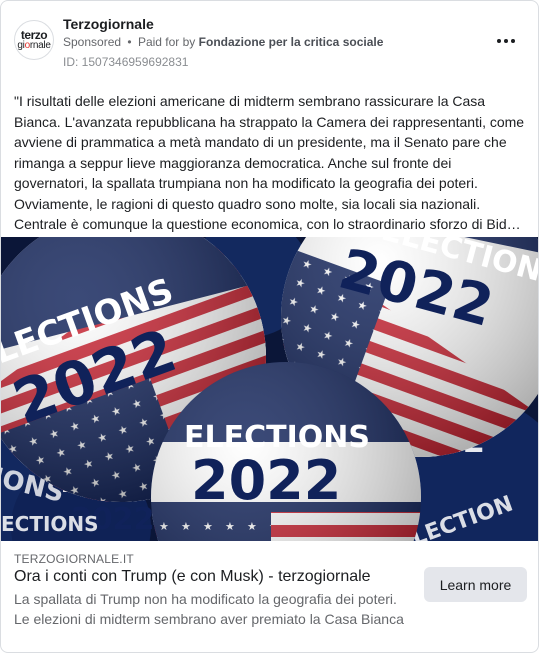  What do you see at coordinates (506, 41) in the screenshot?
I see `more-options-icon` at bounding box center [506, 41].